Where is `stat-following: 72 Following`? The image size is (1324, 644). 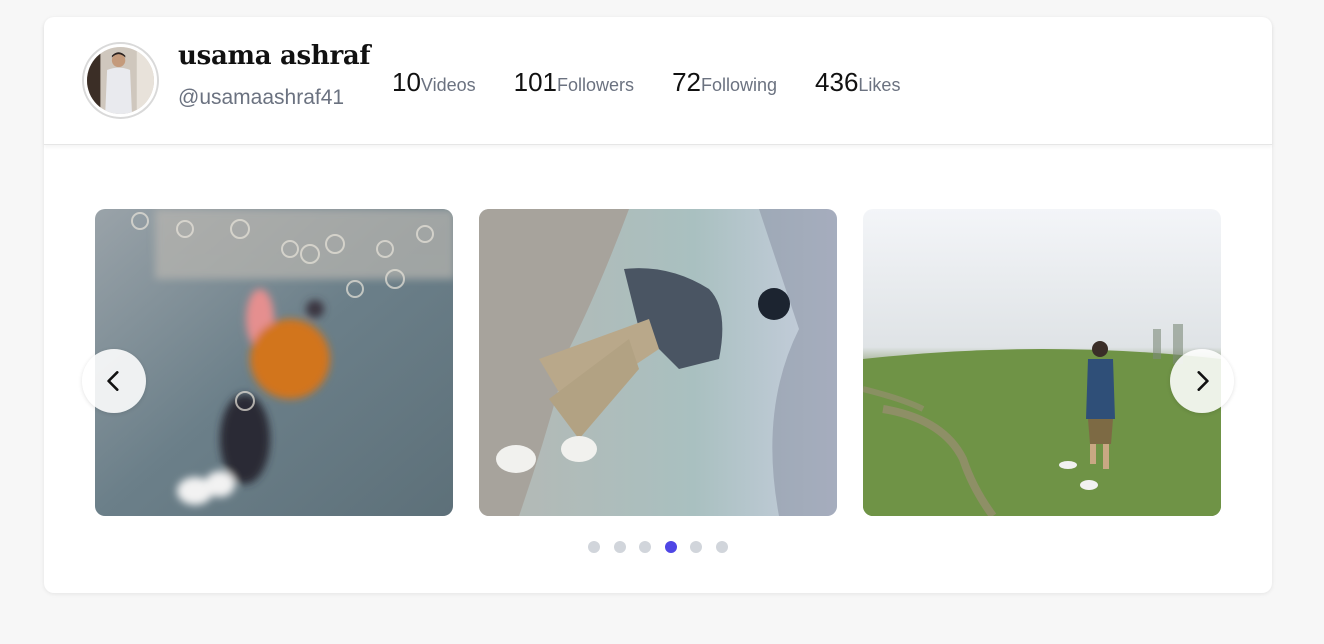
stat-following: 72 Following is located at coordinates (724, 82).